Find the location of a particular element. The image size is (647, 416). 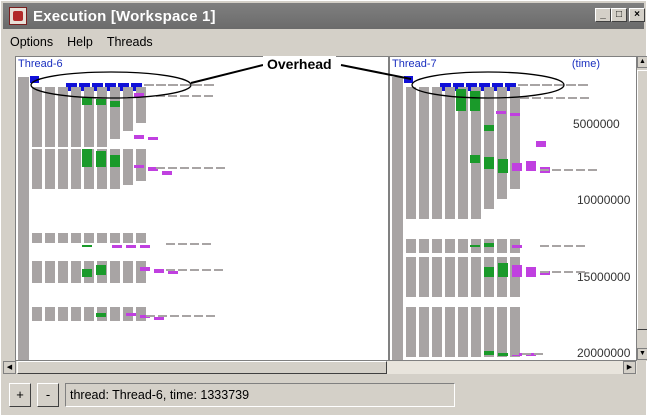

time-tick-label: 10000000 is located at coordinates (604, 200).